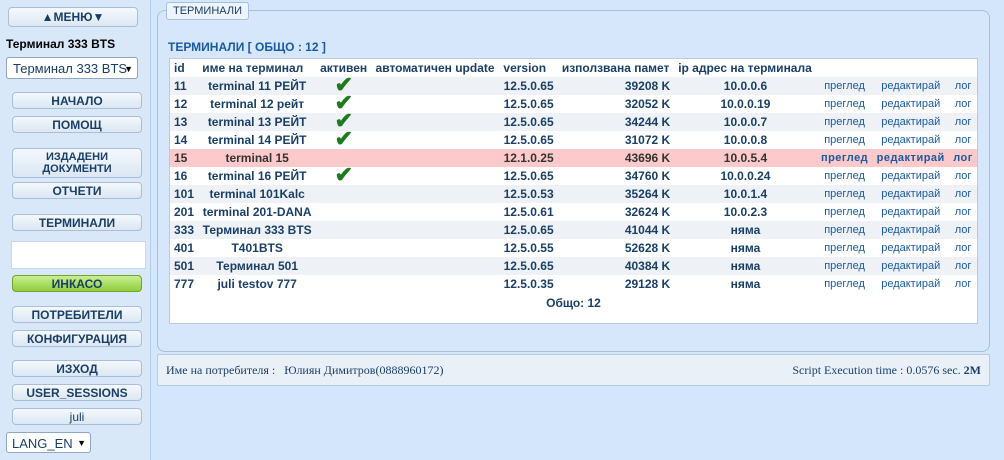  Describe the element at coordinates (77, 163) in the screenshot. I see `nav-issued-docs-button: ИЗДАДЕНИ ДОКУМЕНТИ` at that location.